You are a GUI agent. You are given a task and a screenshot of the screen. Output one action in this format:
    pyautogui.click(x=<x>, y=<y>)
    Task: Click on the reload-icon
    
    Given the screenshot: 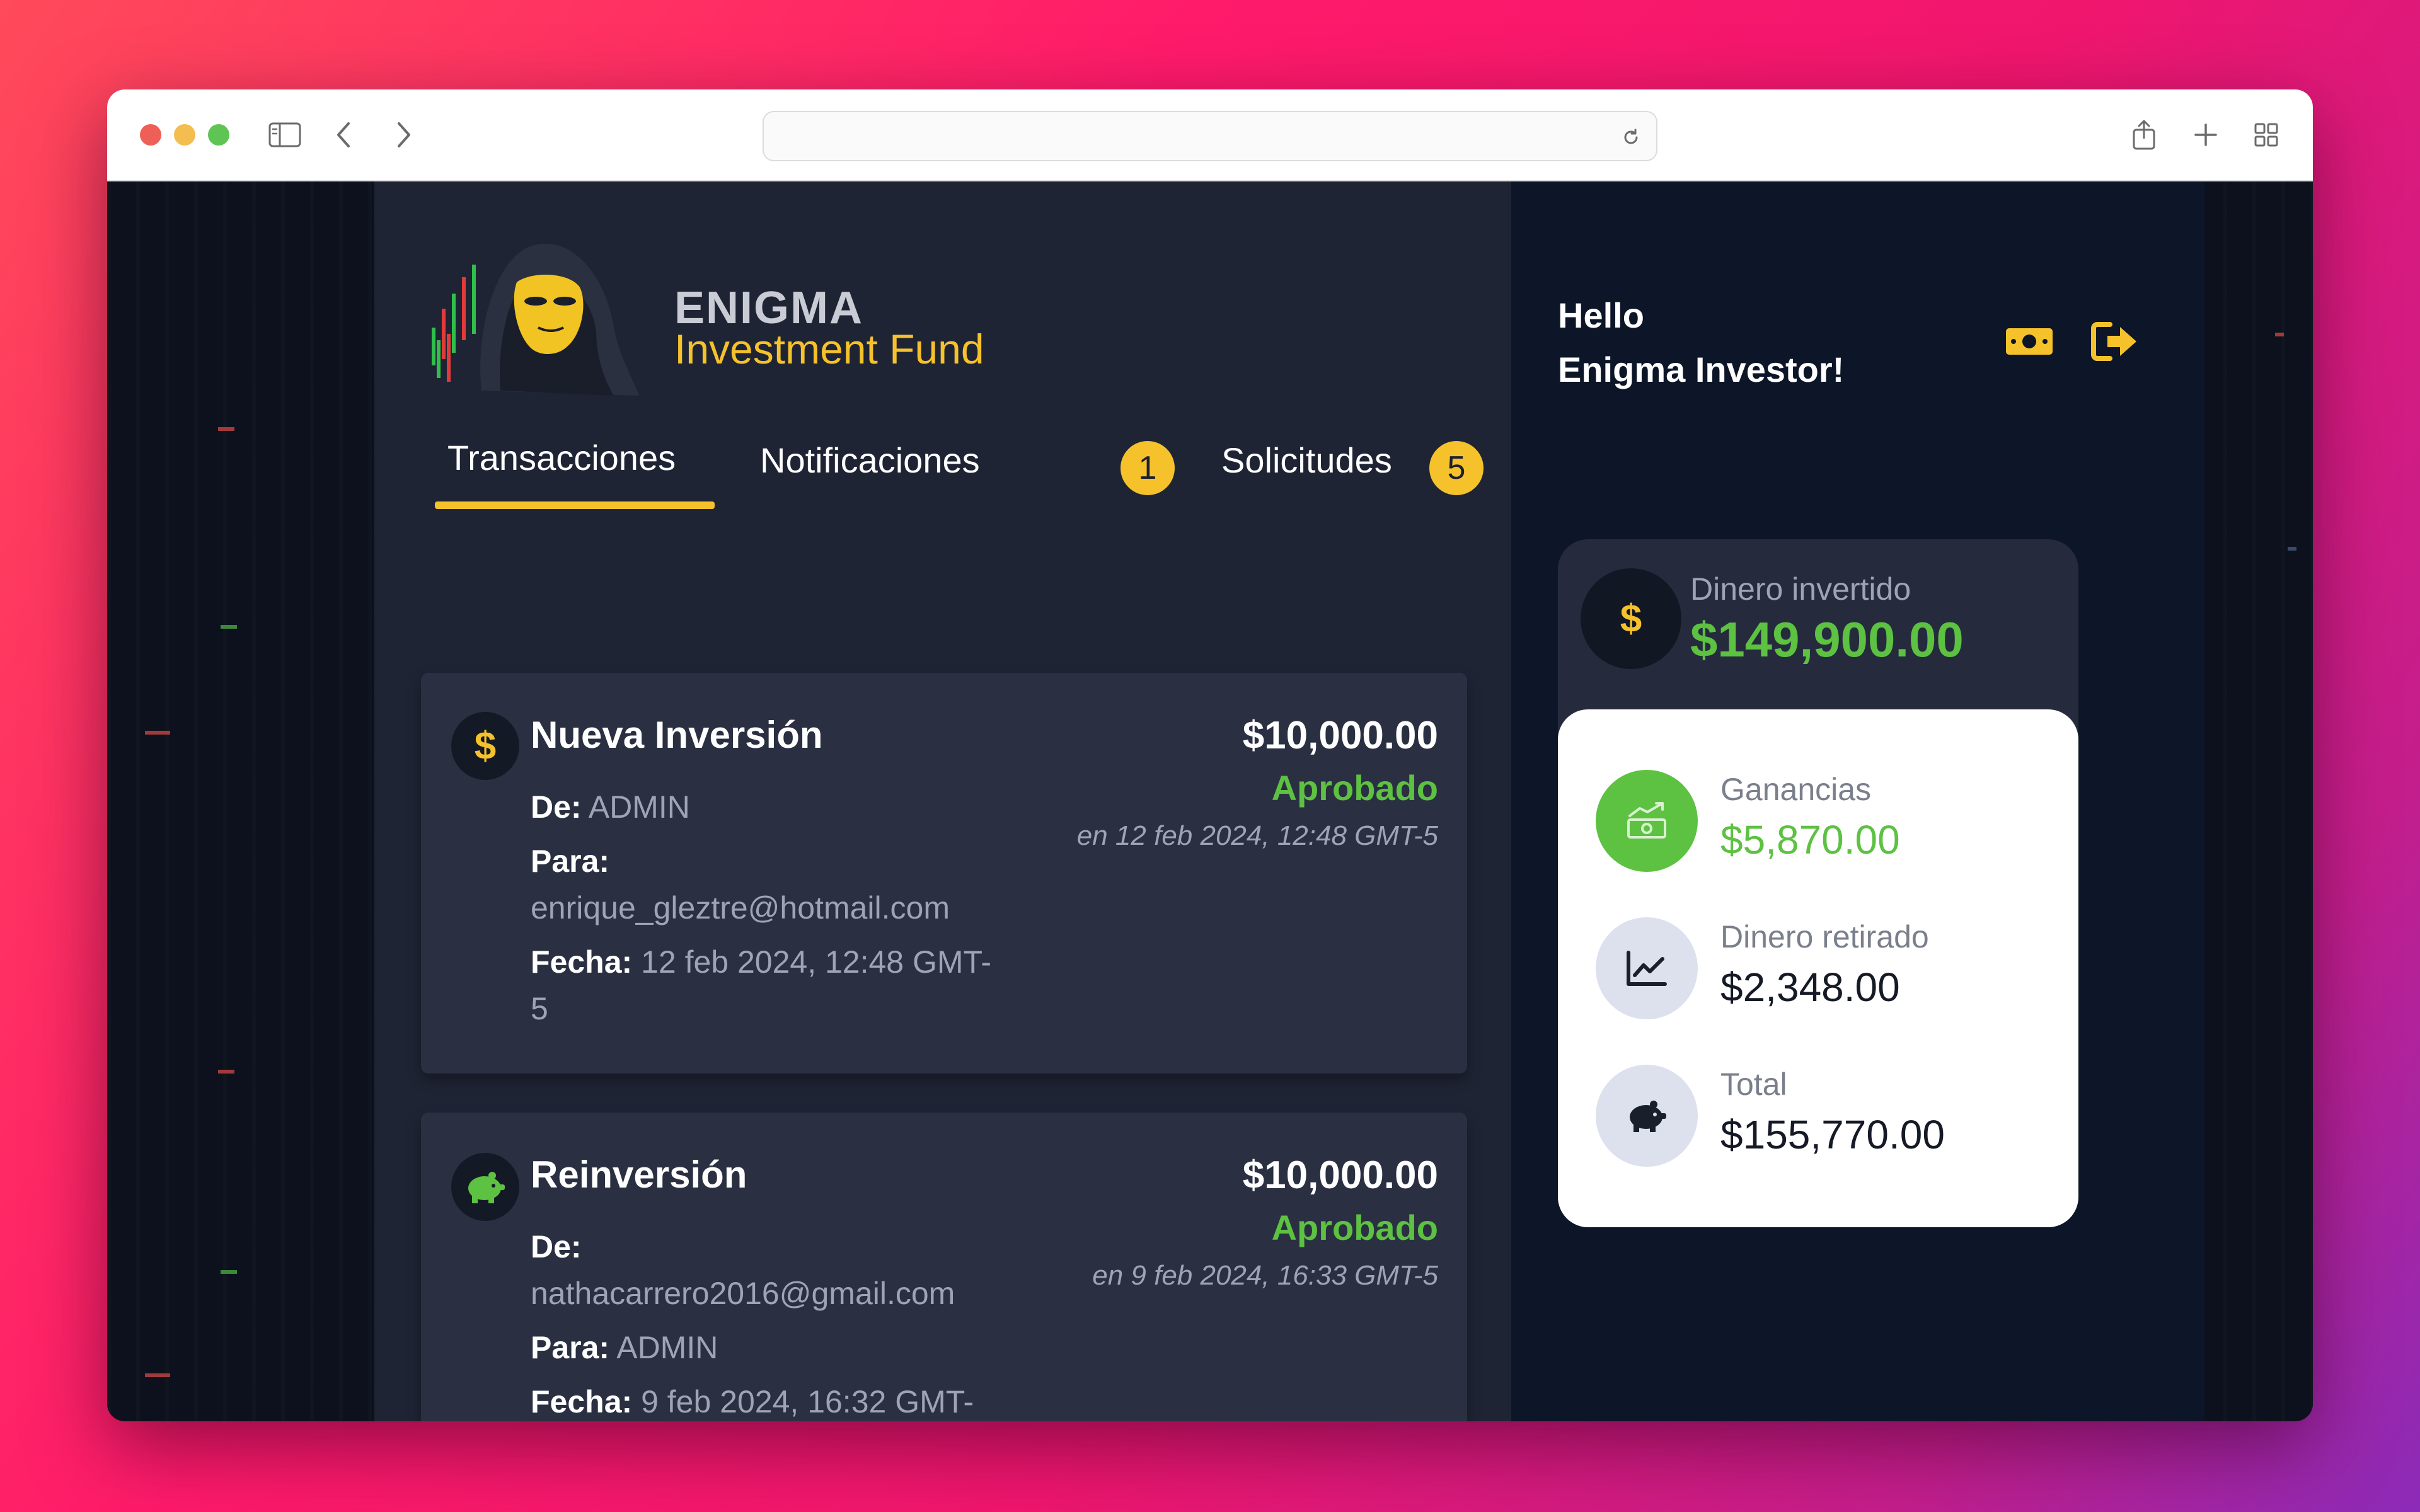 What is the action you would take?
    pyautogui.click(x=1631, y=137)
    